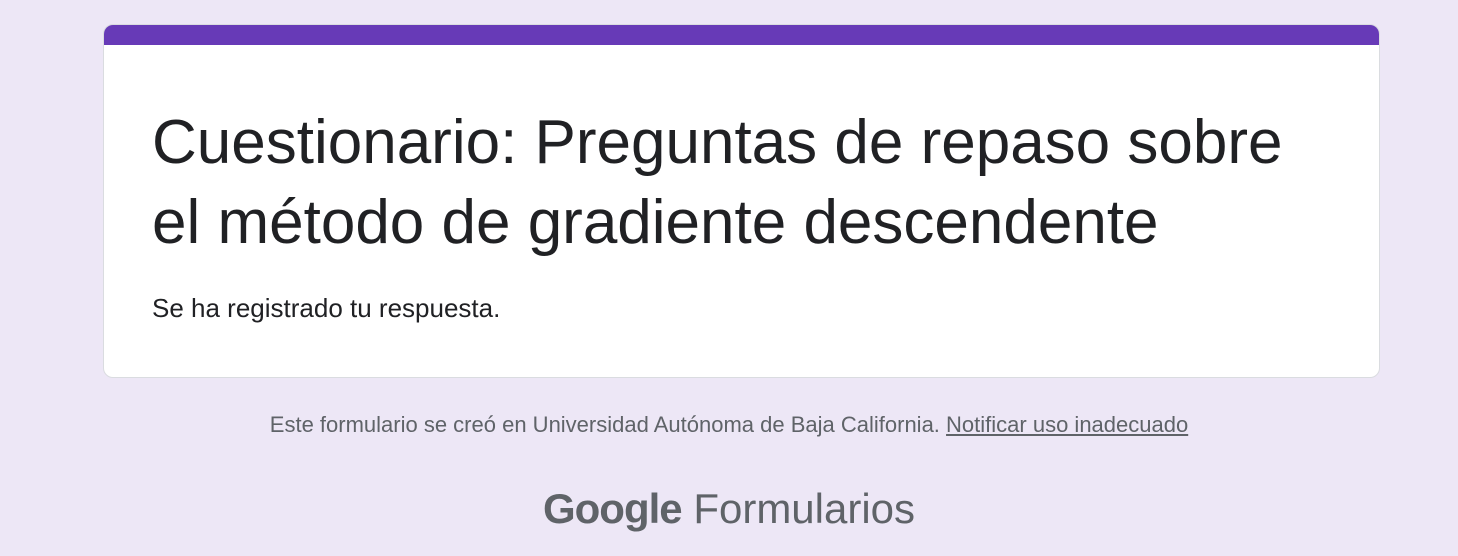 This screenshot has height=556, width=1458. I want to click on confirmation-message: Se ha registrado tu respuesta., so click(326, 308).